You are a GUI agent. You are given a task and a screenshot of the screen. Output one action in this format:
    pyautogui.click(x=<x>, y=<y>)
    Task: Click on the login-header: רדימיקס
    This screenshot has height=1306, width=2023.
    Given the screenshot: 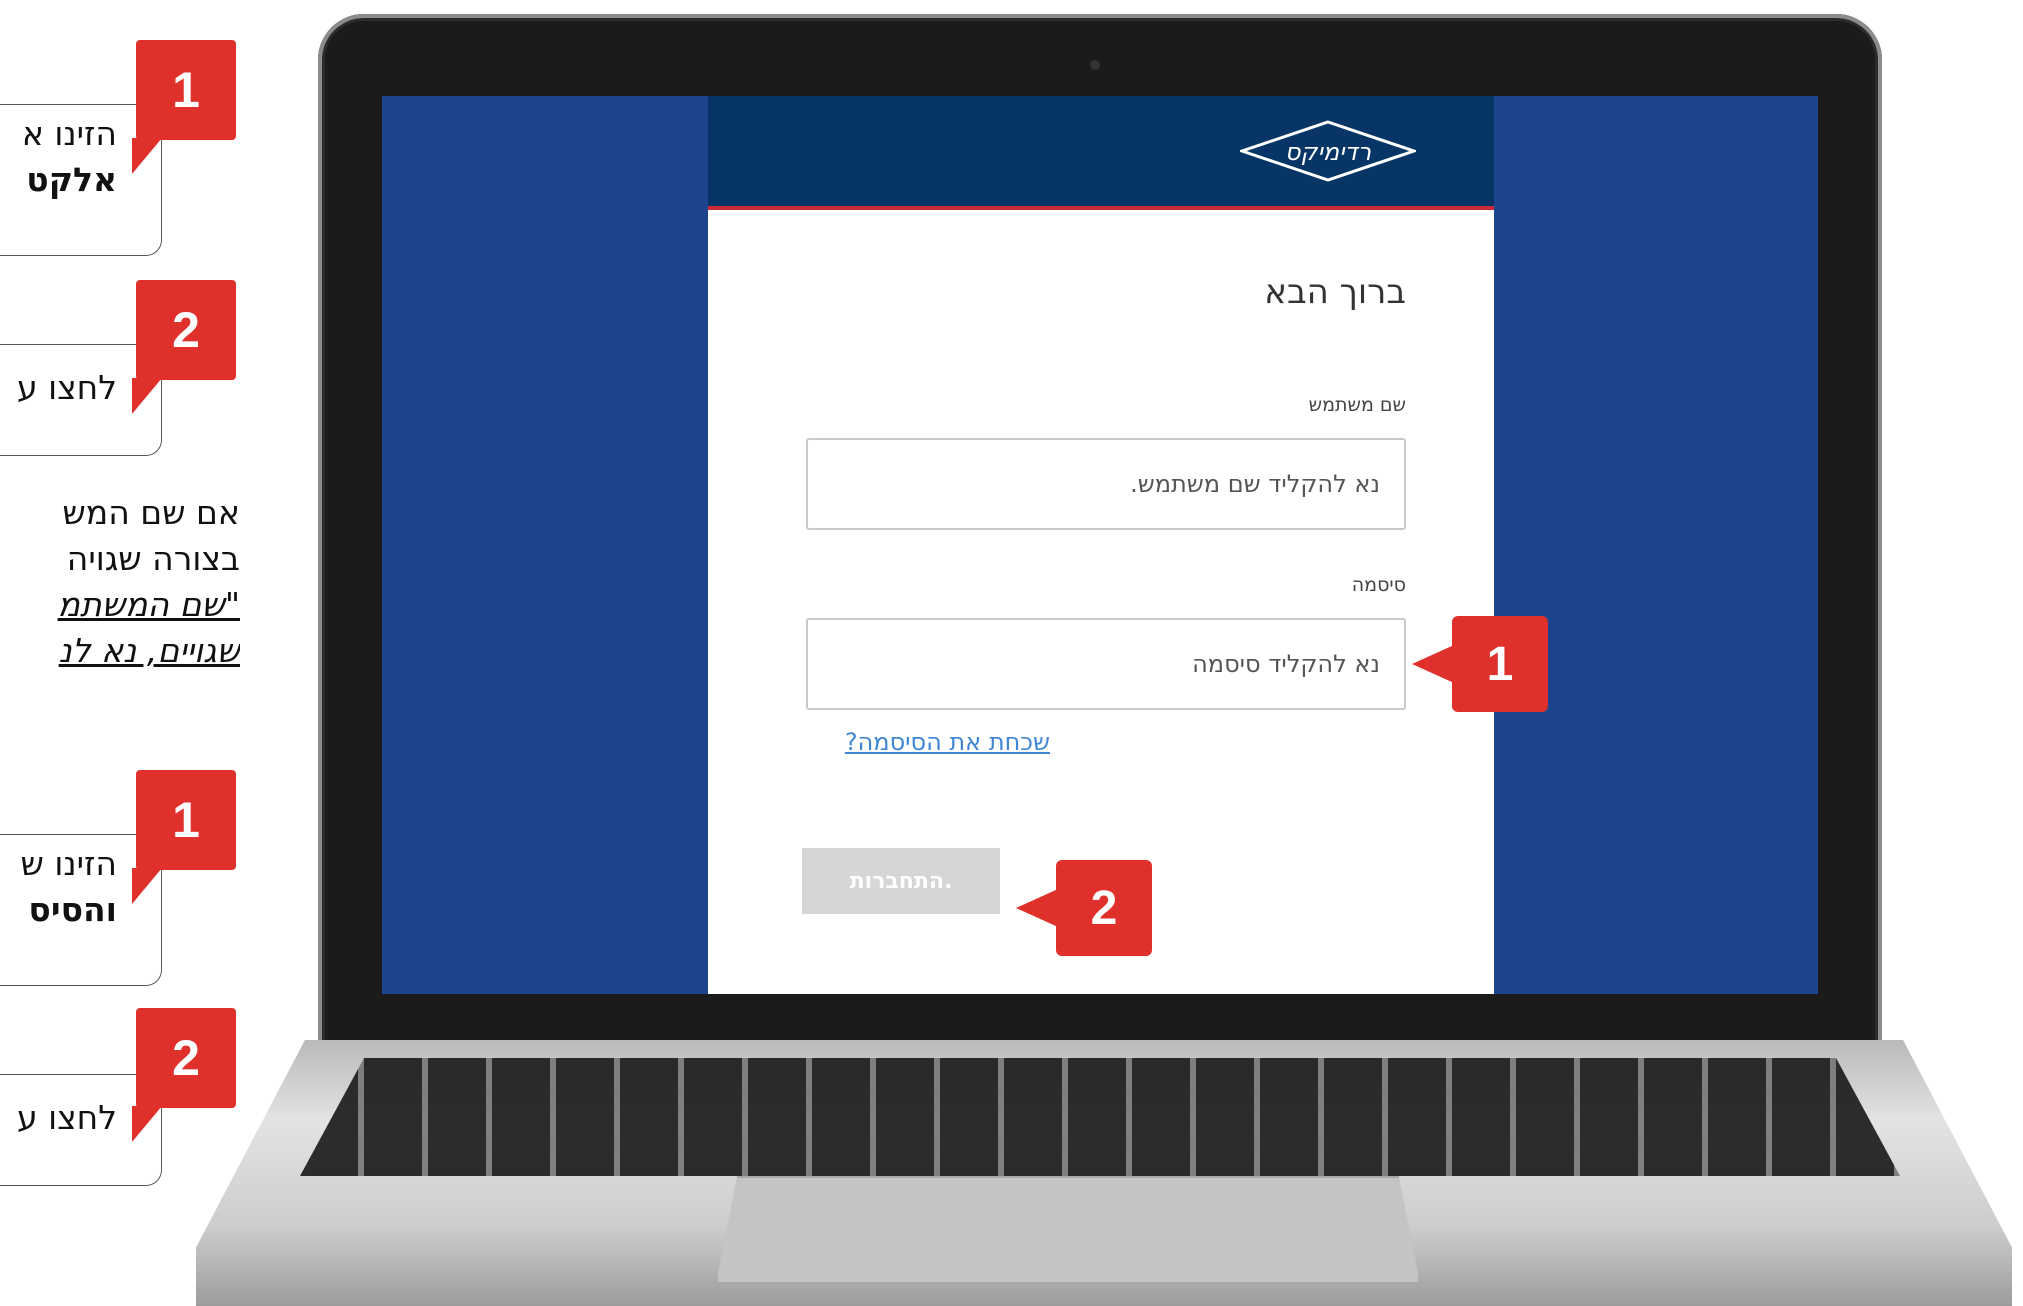 What is the action you would take?
    pyautogui.click(x=1101, y=153)
    